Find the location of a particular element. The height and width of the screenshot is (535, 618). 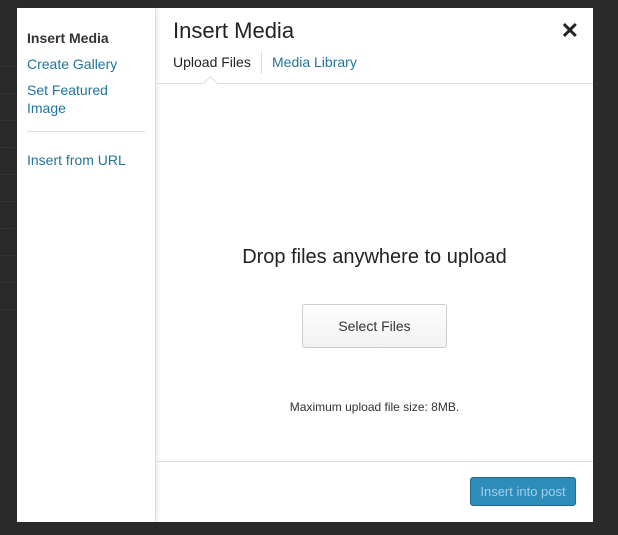

max-upload-size: Maximum upload file size: 8MB. is located at coordinates (374, 407).